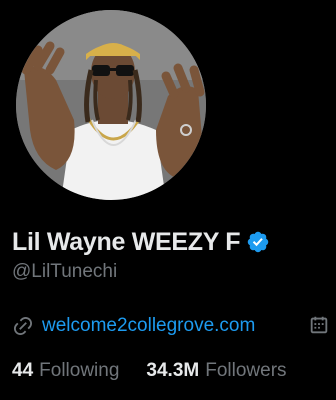 The height and width of the screenshot is (400, 336). Describe the element at coordinates (126, 241) in the screenshot. I see `display-name: Lil Wayne WEEZY F` at that location.